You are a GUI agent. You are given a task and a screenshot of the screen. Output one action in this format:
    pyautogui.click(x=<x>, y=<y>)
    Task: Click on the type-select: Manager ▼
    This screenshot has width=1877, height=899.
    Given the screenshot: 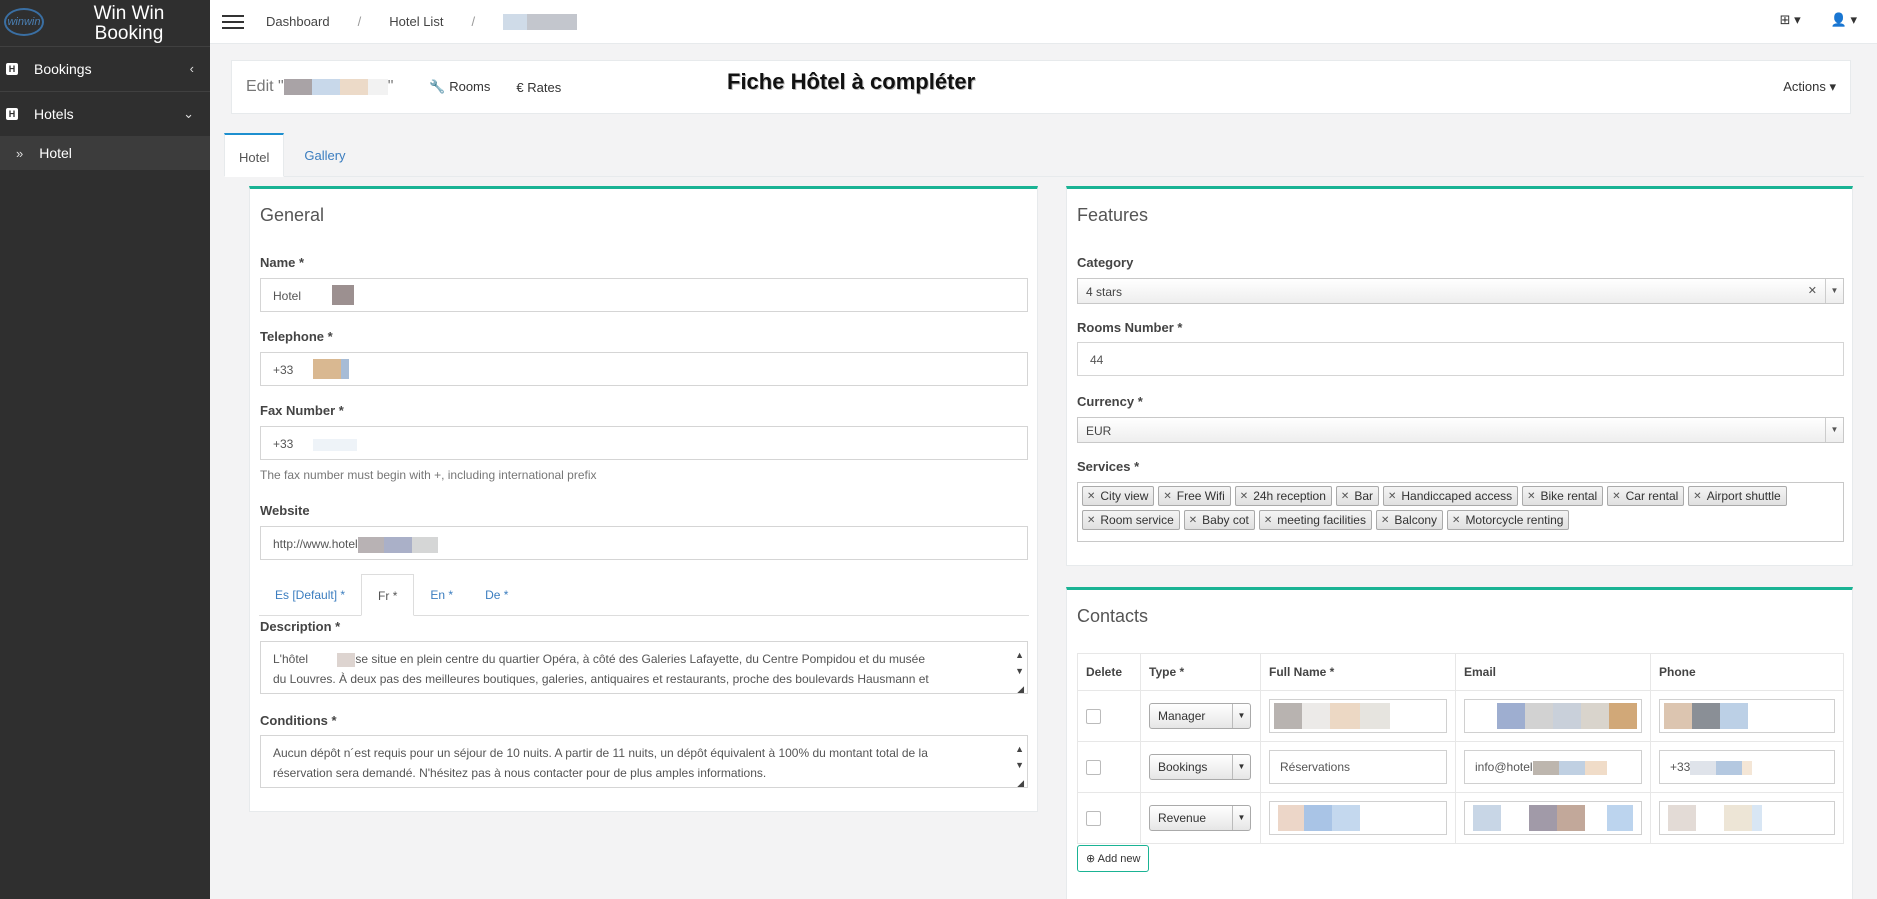 What is the action you would take?
    pyautogui.click(x=1200, y=716)
    